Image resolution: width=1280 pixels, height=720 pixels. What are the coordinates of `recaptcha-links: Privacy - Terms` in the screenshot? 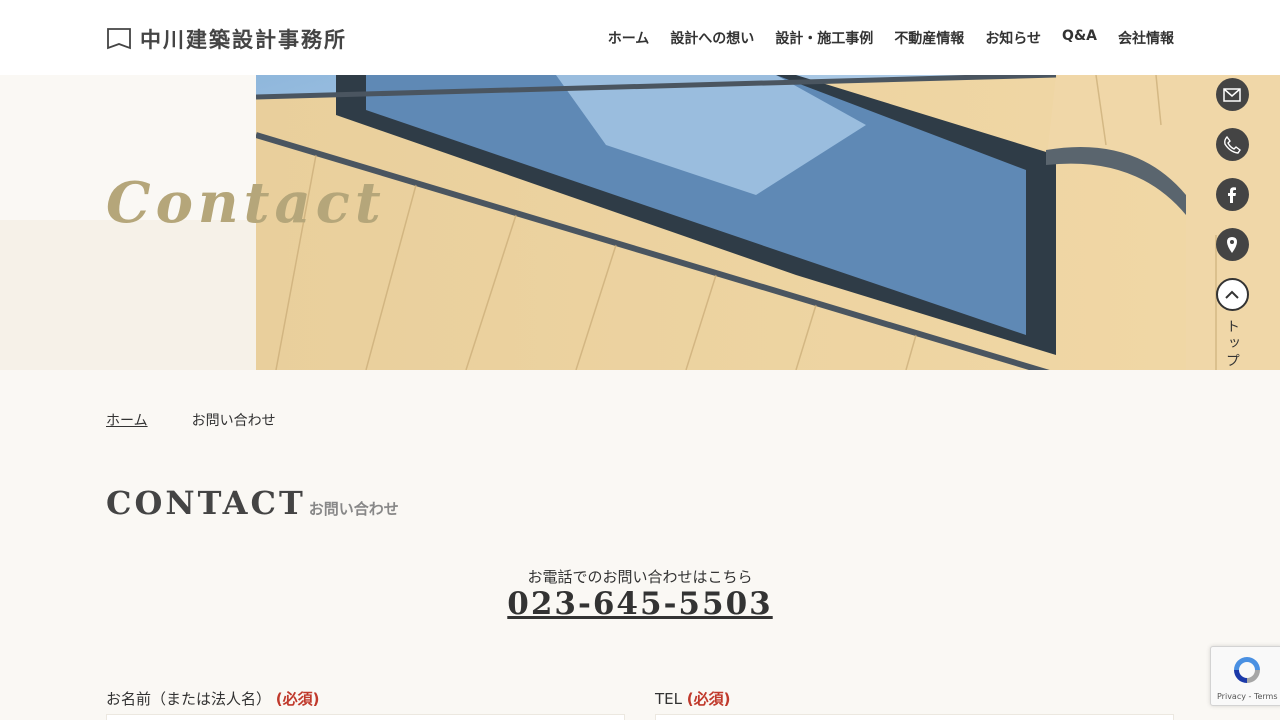 It's located at (1247, 696).